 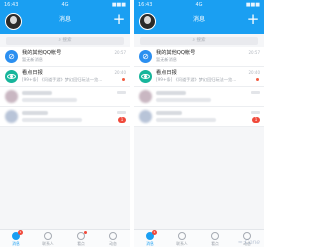 What do you see at coordinates (113, 243) in the screenshot?
I see `tab-label: 动态` at bounding box center [113, 243].